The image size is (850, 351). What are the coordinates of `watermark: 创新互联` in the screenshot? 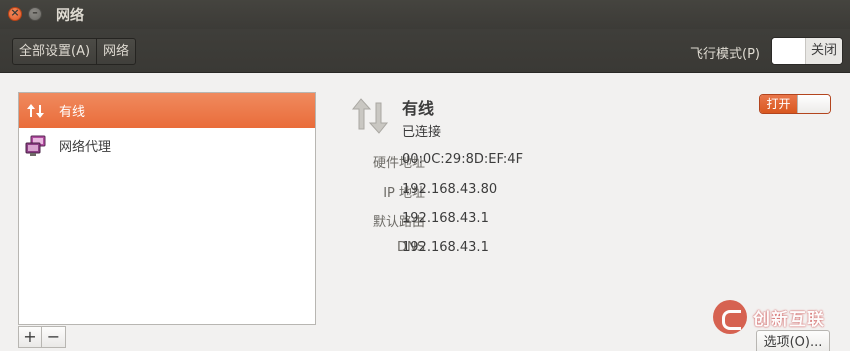 It's located at (769, 317).